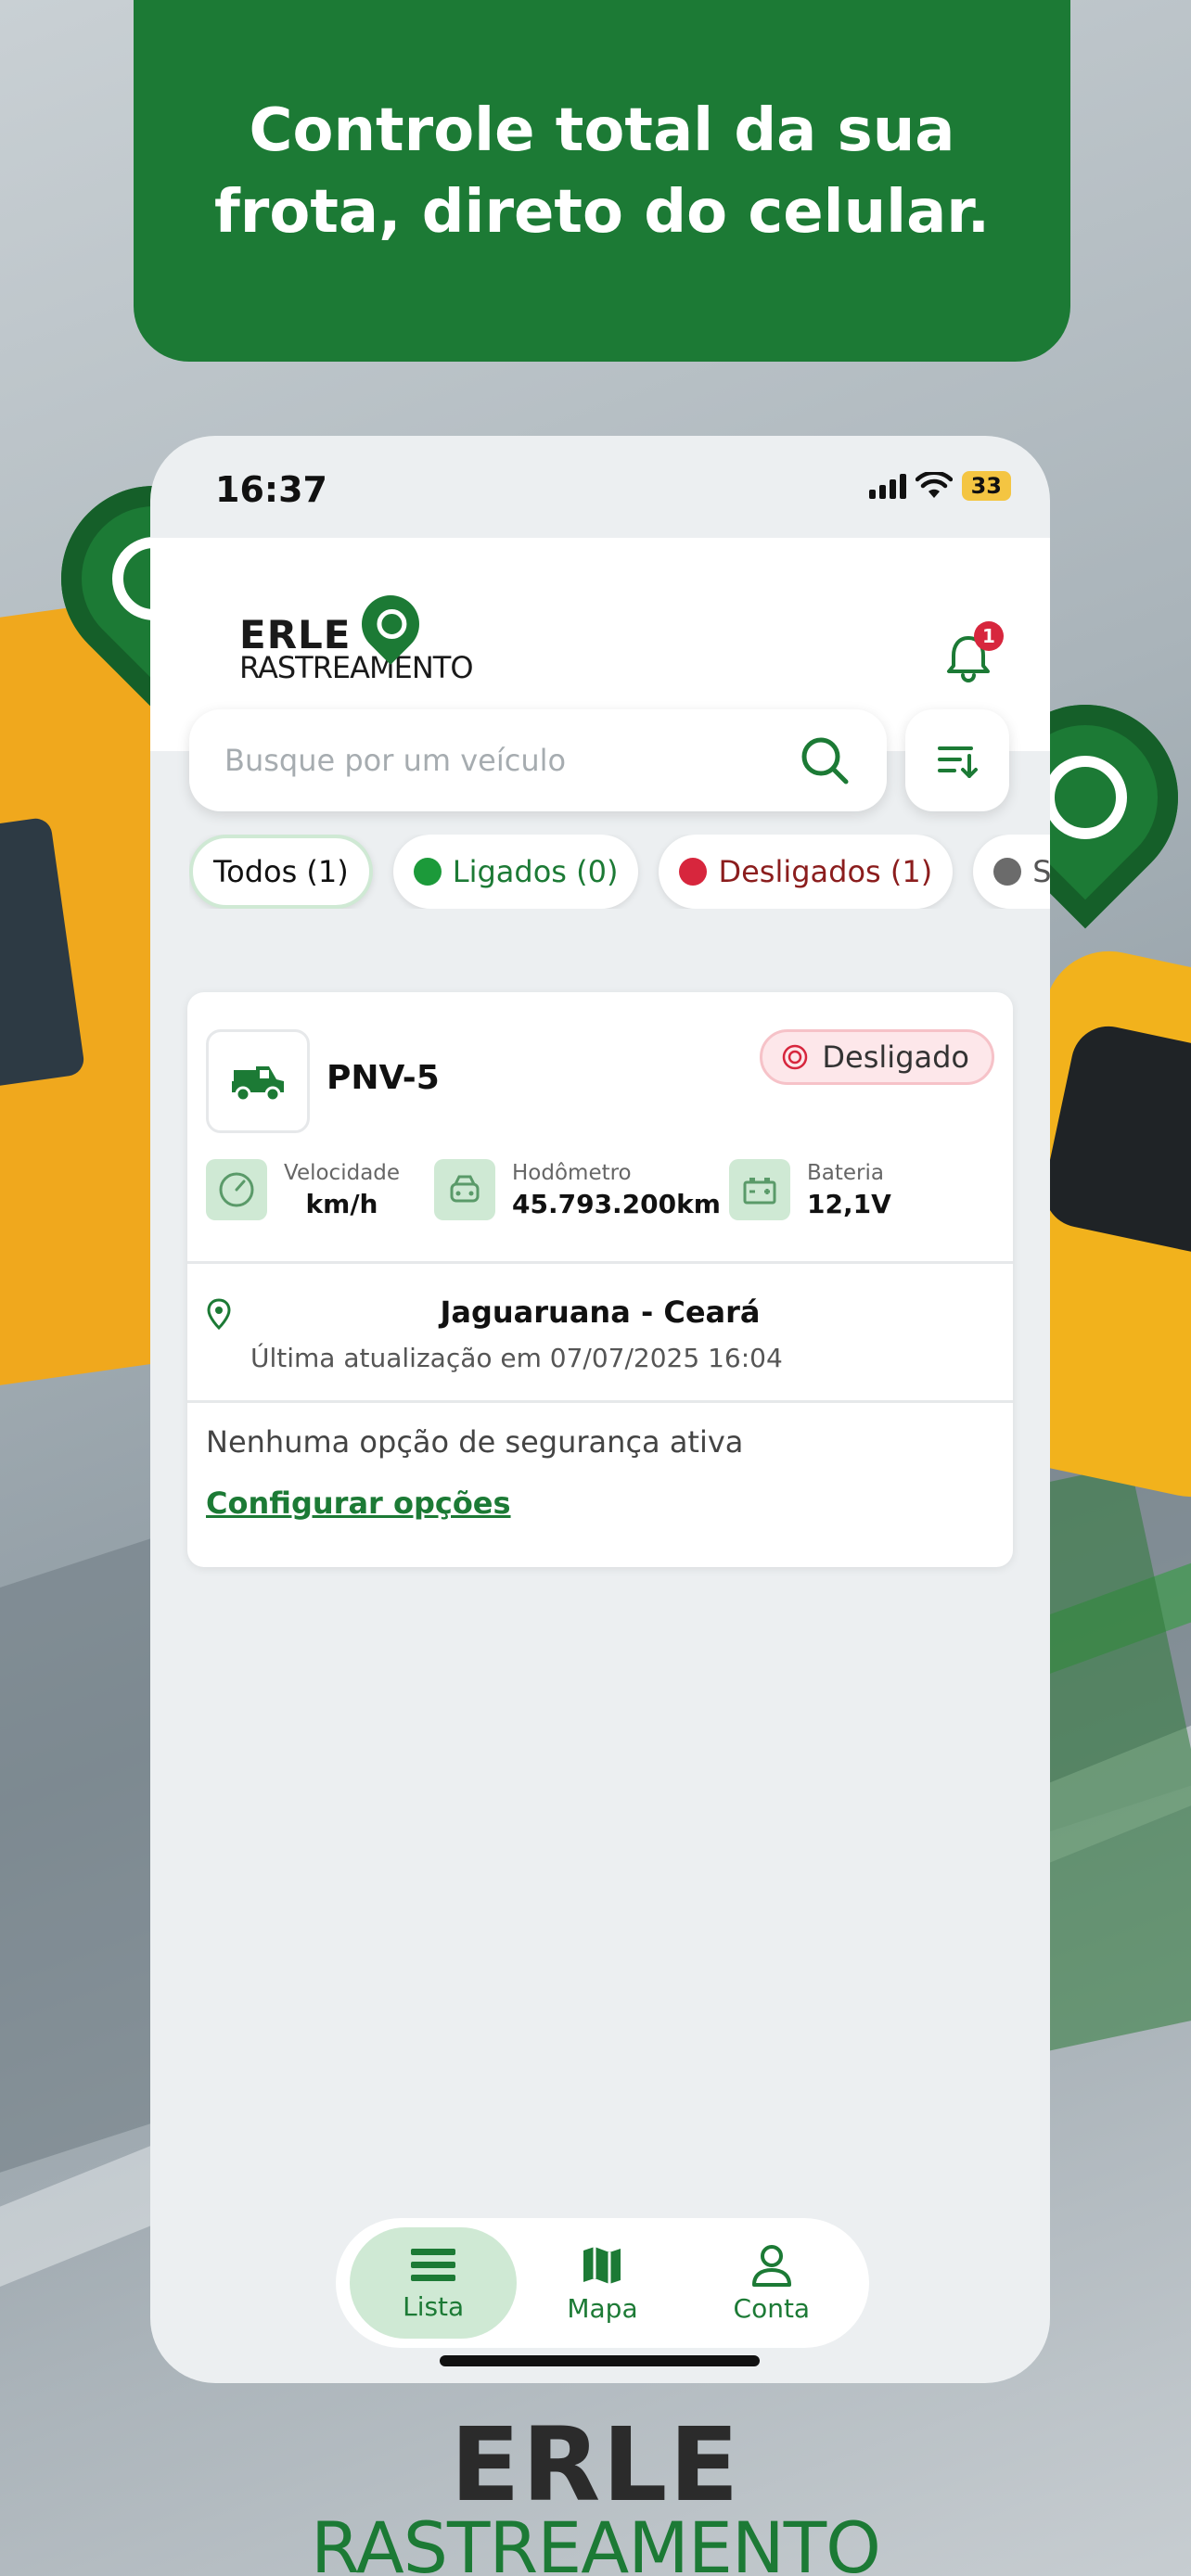  I want to click on filter-no-signal: Sem, so click(1011, 872).